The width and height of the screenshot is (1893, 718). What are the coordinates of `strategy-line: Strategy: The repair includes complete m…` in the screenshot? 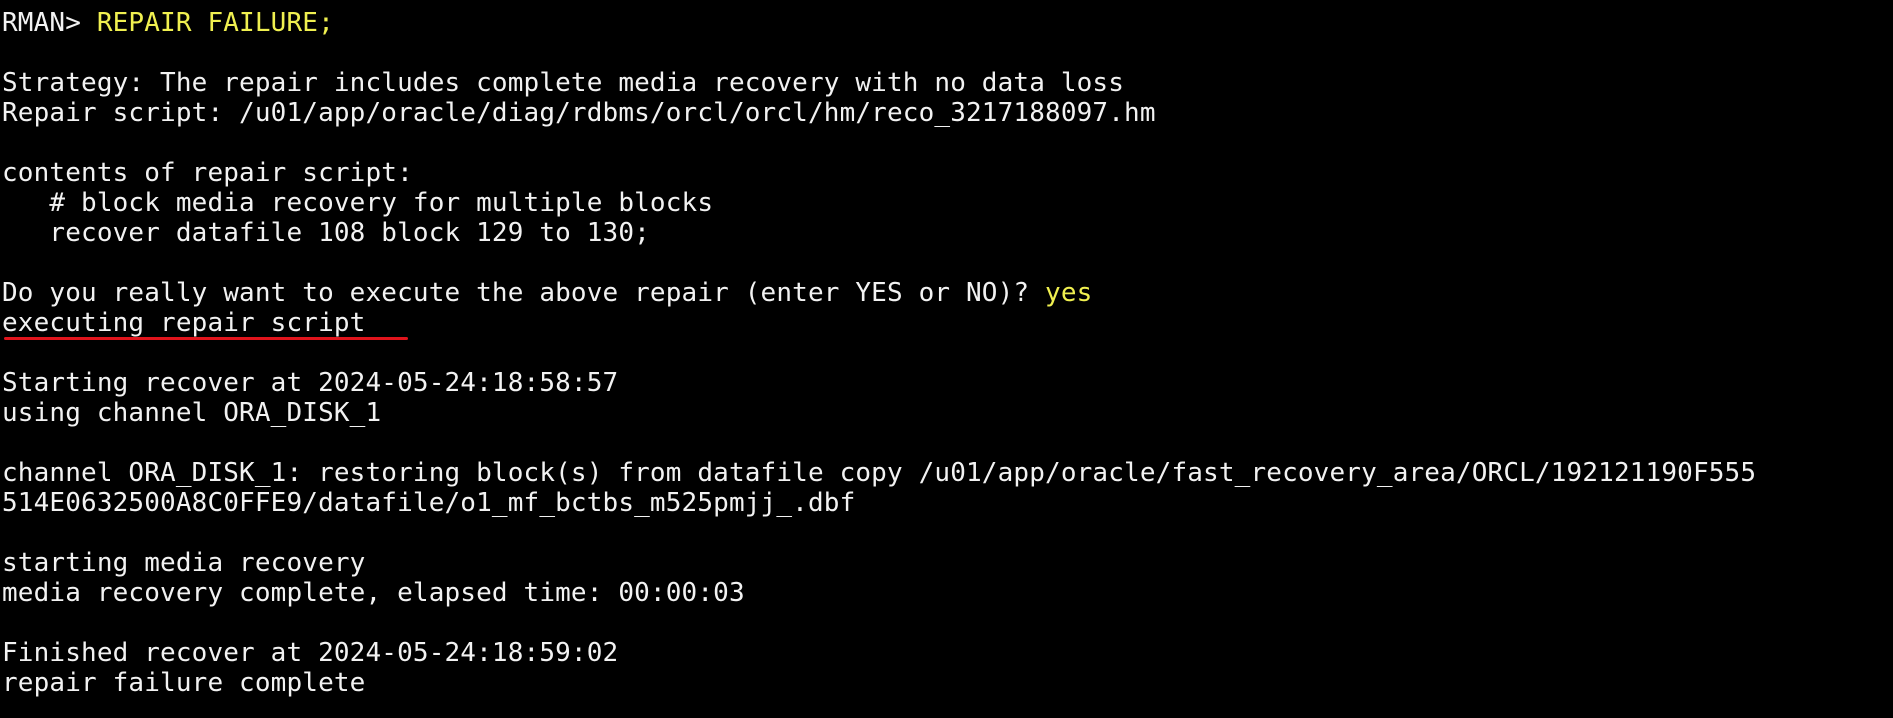 It's located at (563, 83).